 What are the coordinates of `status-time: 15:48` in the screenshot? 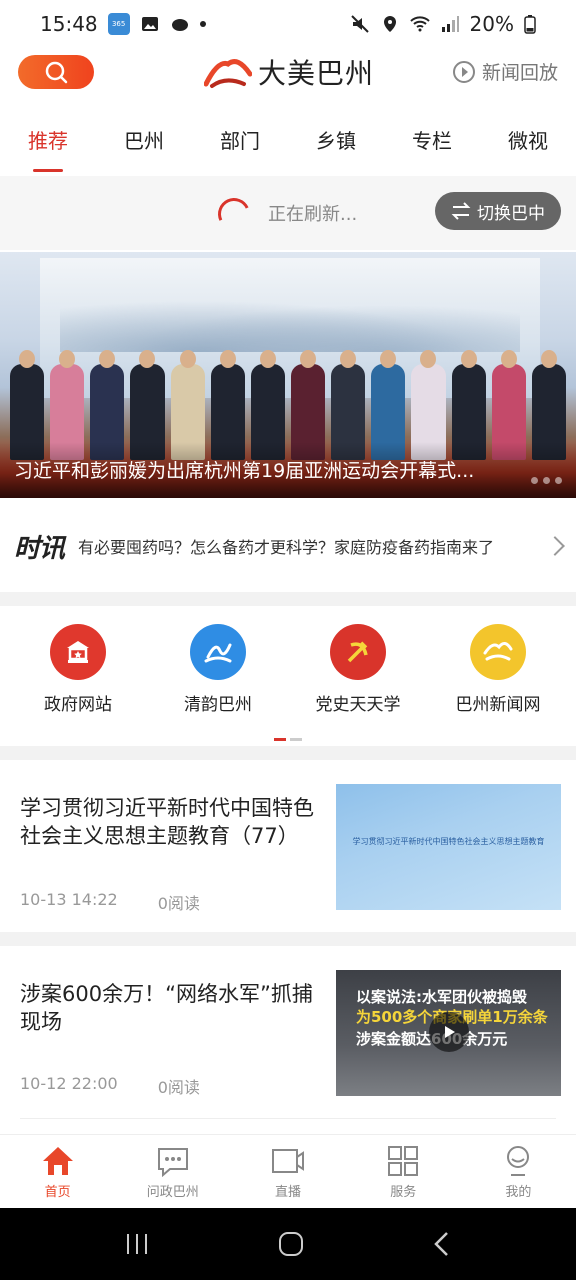 It's located at (69, 24).